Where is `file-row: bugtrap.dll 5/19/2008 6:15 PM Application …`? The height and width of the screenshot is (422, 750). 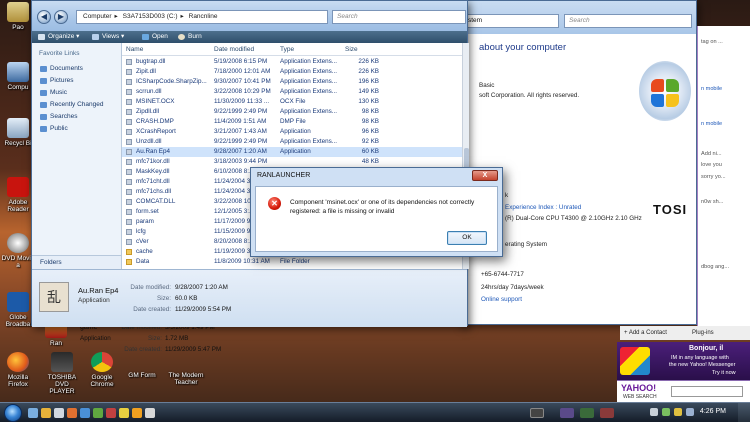
file-row: bugtrap.dll 5/19/2008 6:15 PM Application … is located at coordinates (292, 62).